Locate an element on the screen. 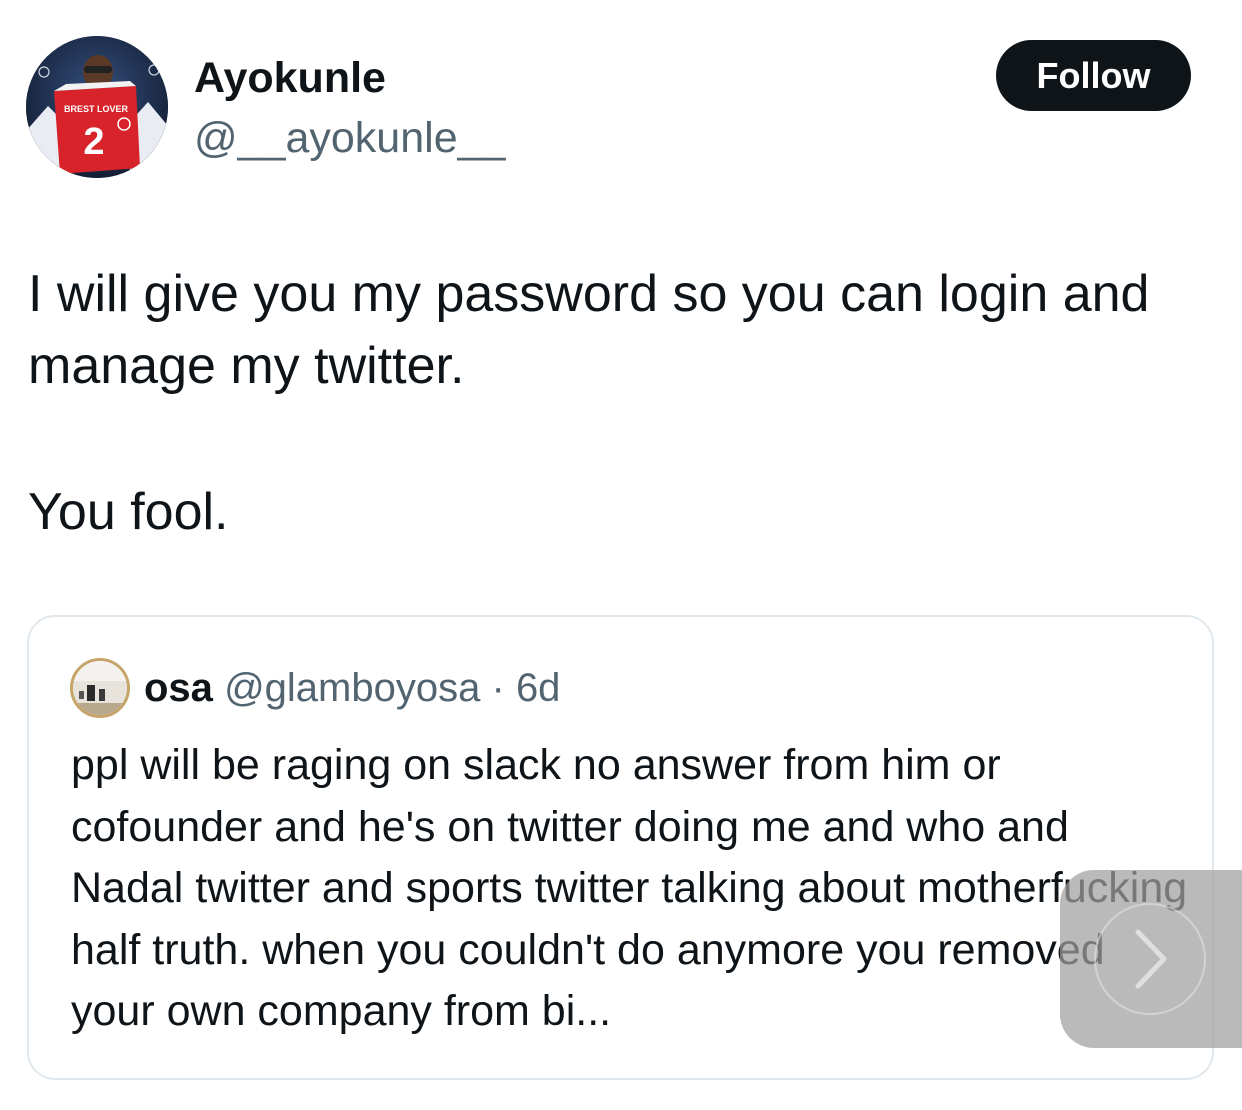  quoted-avatar-photo-icon is located at coordinates (100, 688).